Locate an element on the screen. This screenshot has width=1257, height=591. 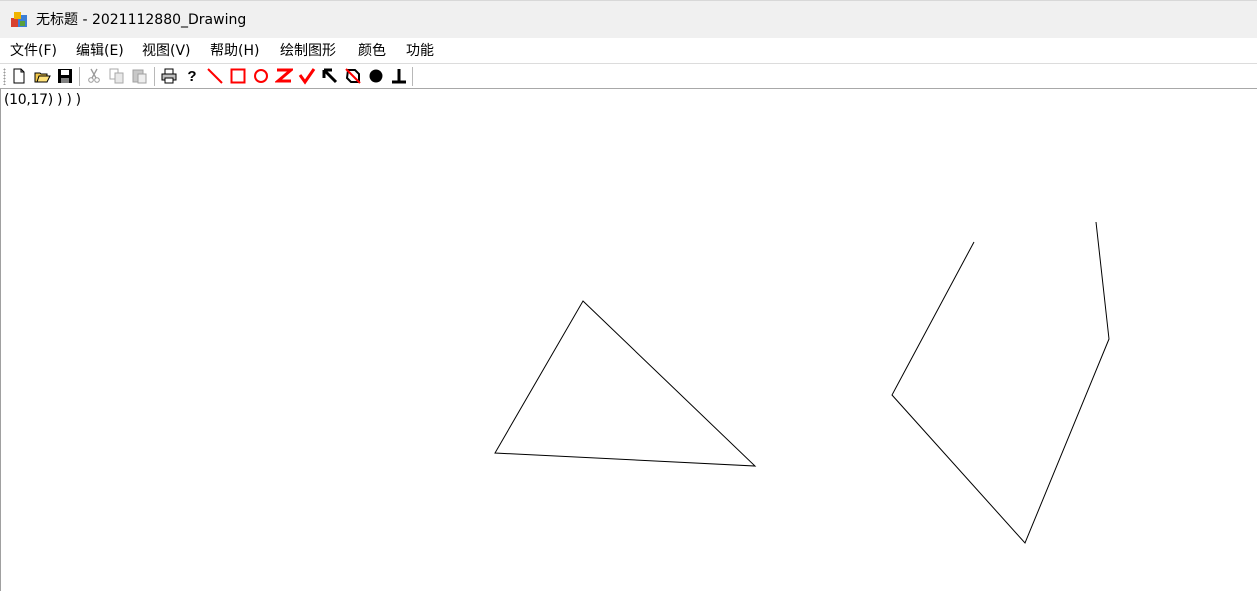
save-icon is located at coordinates (65, 76).